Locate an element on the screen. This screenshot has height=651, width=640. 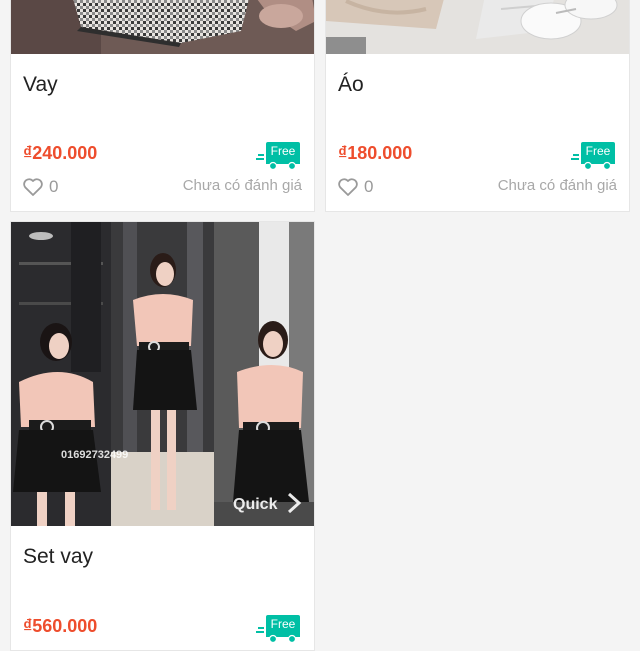
product-price: ₫560.000 is located at coordinates (60, 626).